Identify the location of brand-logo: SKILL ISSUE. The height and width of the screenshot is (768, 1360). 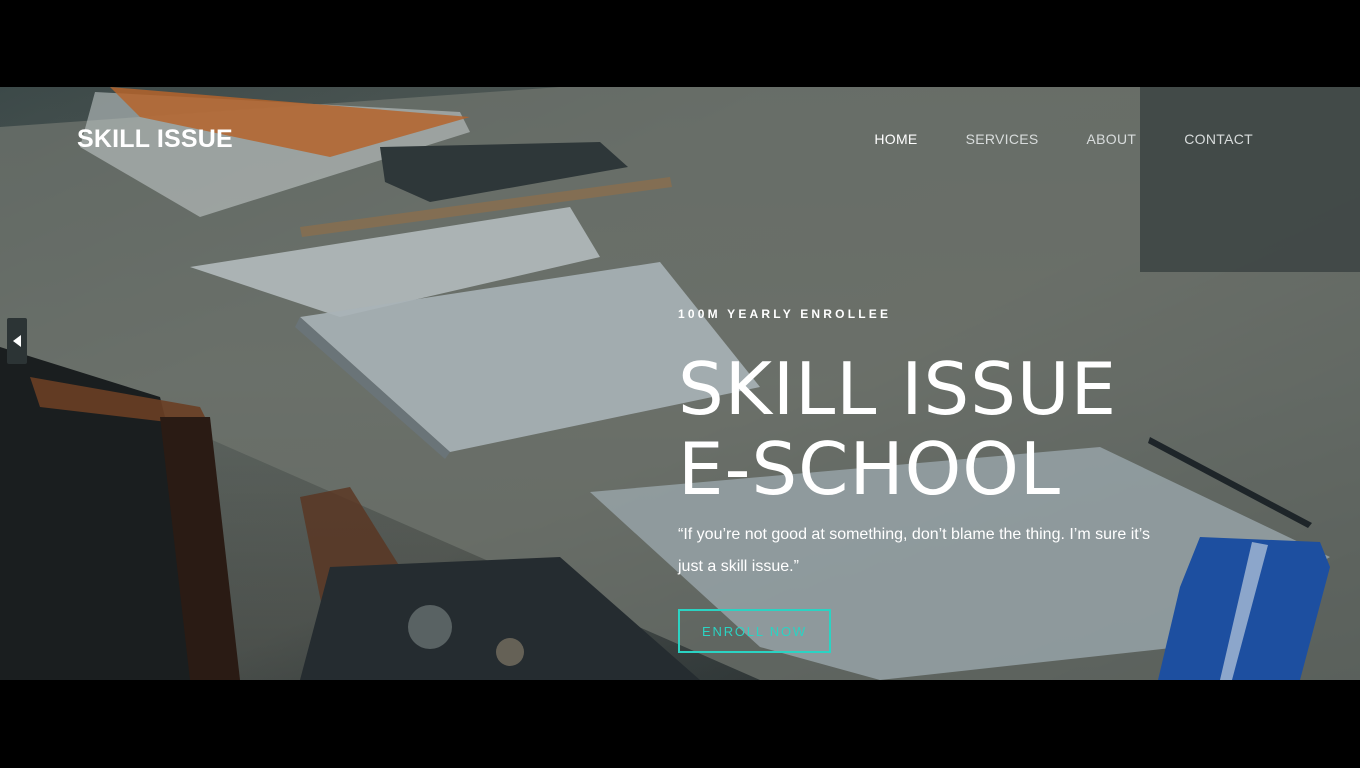
(155, 139).